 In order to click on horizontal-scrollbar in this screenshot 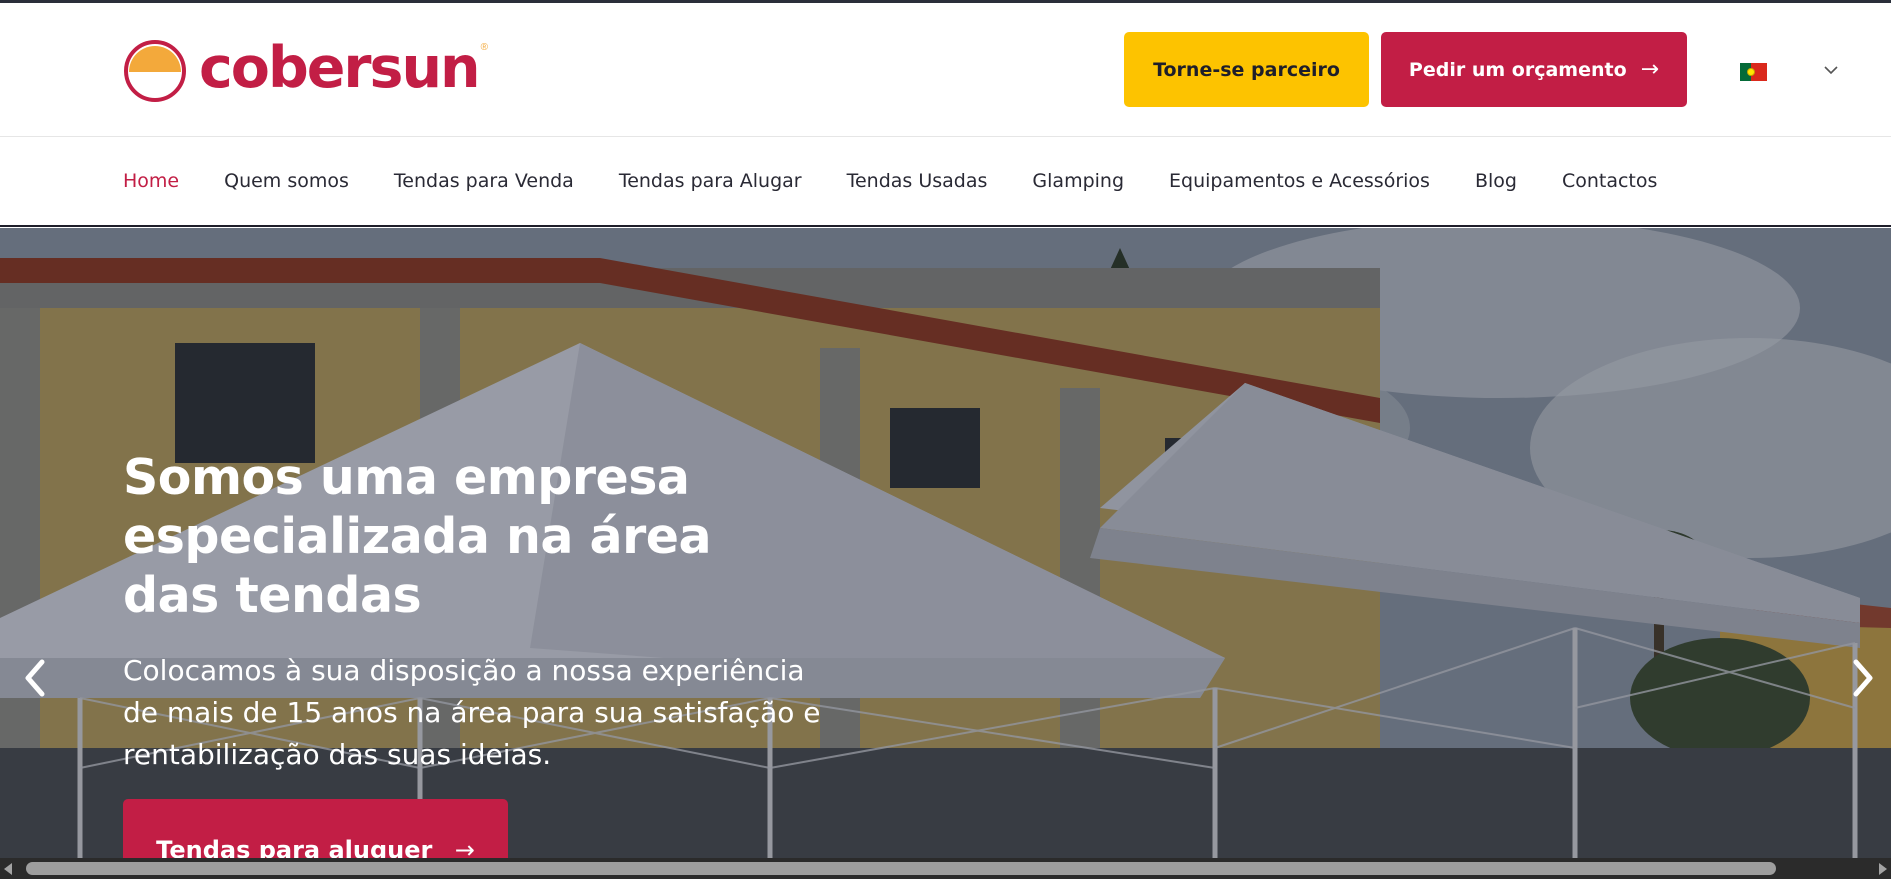, I will do `click(945, 868)`.